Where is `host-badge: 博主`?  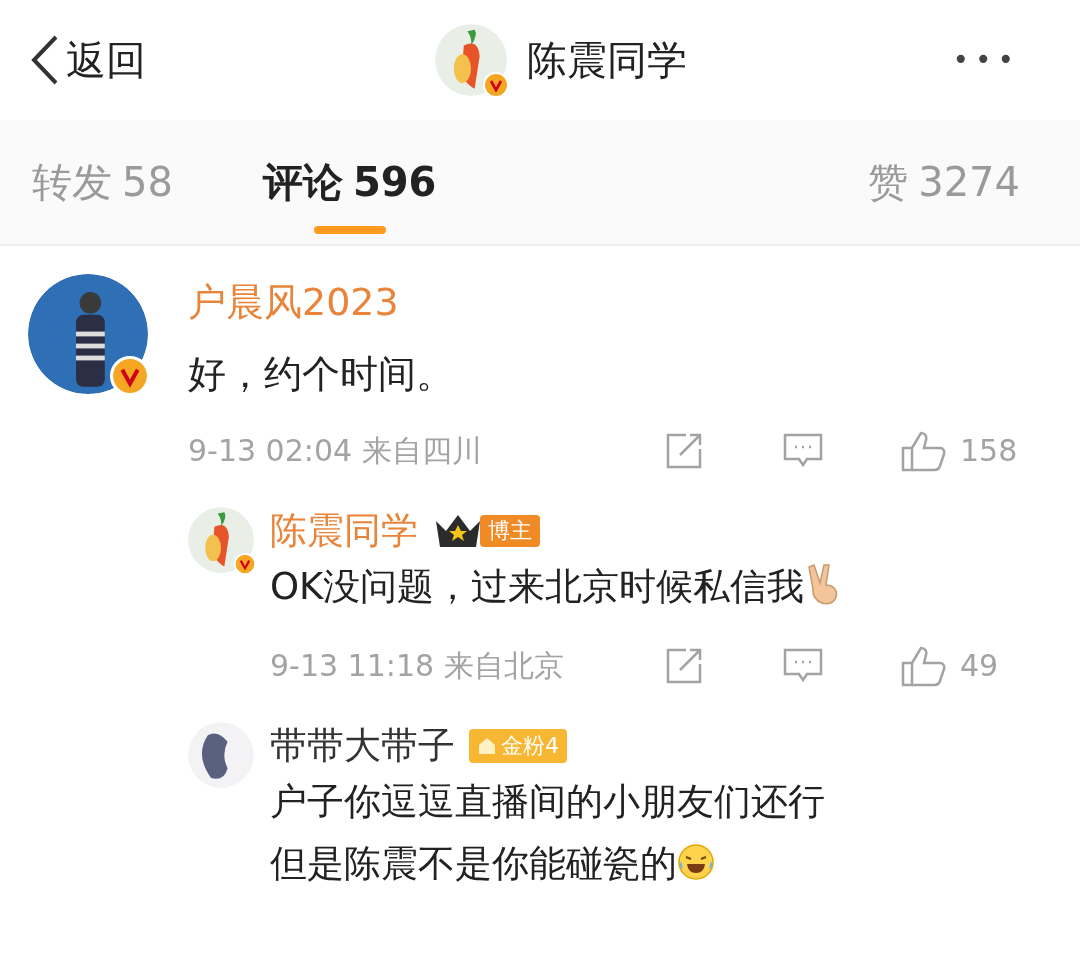 host-badge: 博主 is located at coordinates (510, 531).